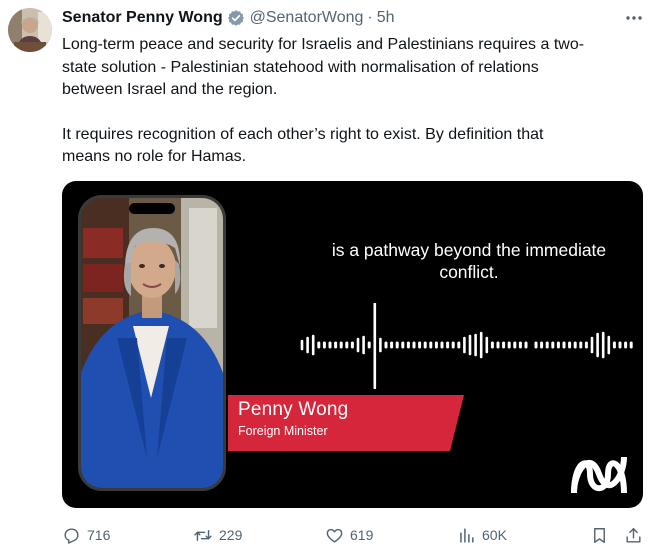 The height and width of the screenshot is (560, 662). What do you see at coordinates (599, 475) in the screenshot?
I see `abc-logo` at bounding box center [599, 475].